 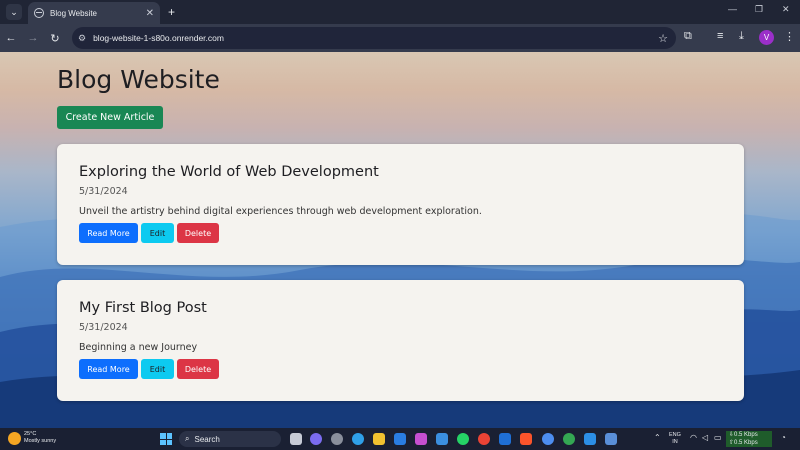 I want to click on bookmark-star-icon: ☆, so click(x=663, y=38).